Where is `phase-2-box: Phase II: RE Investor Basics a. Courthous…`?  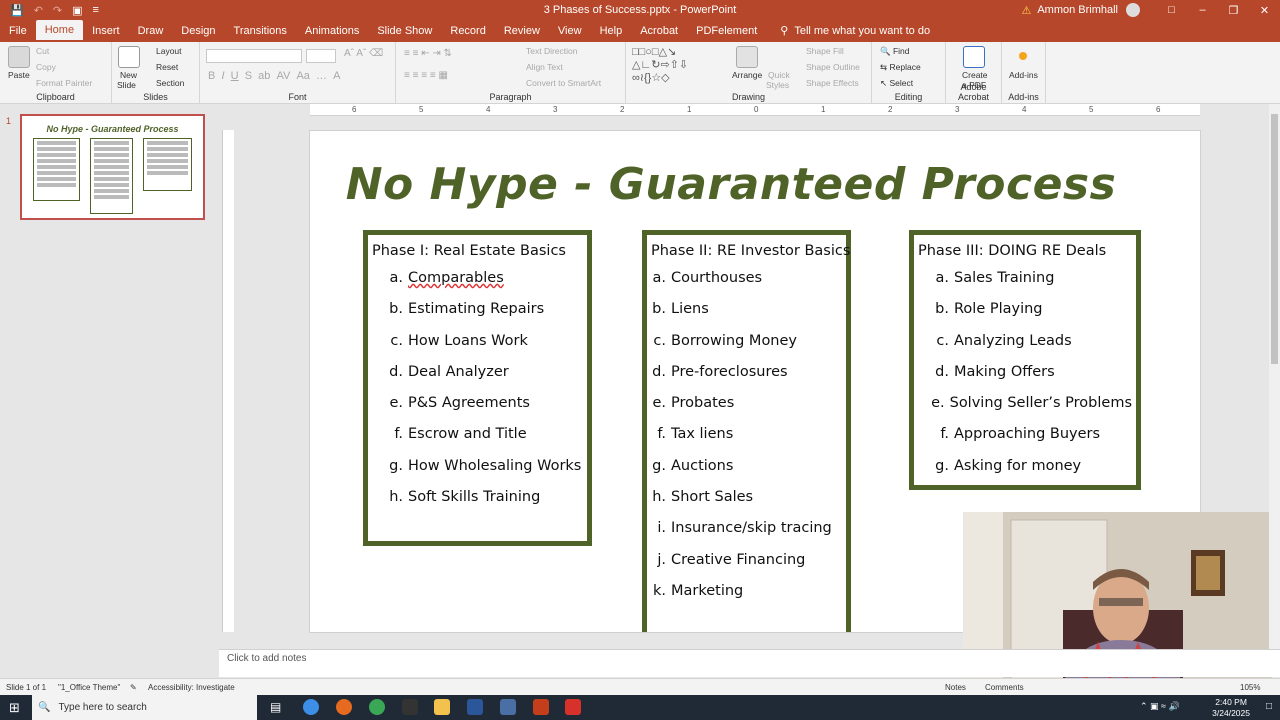 phase-2-box: Phase II: RE Investor Basics a. Courthous… is located at coordinates (746, 431).